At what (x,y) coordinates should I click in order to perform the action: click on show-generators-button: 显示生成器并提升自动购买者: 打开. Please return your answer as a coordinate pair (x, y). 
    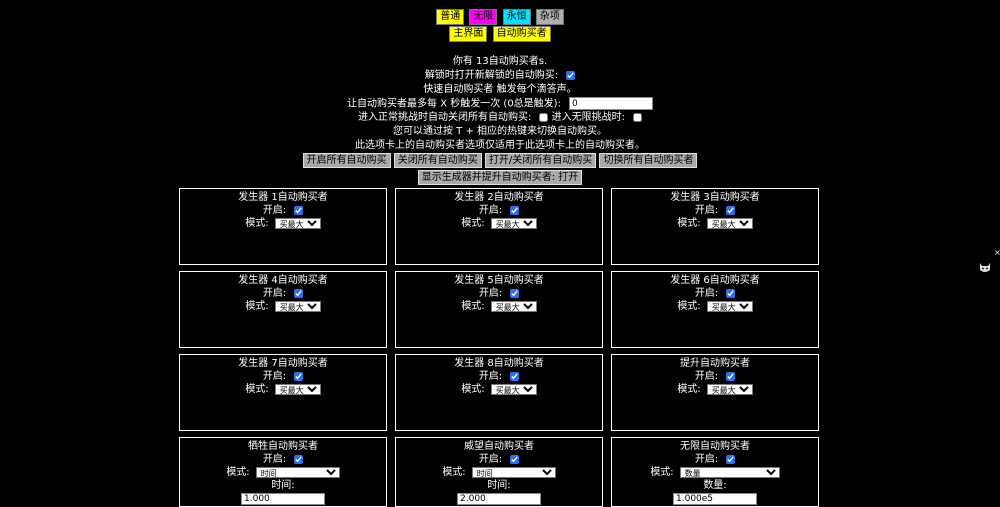
    Looking at the image, I should click on (500, 177).